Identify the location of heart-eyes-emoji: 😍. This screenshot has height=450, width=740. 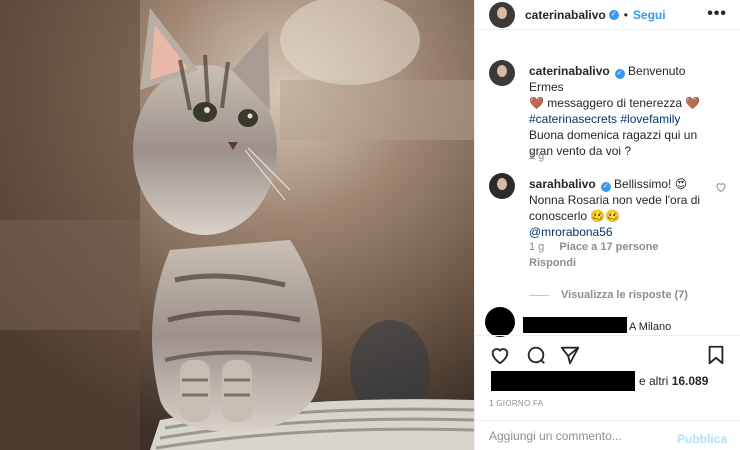
(681, 184).